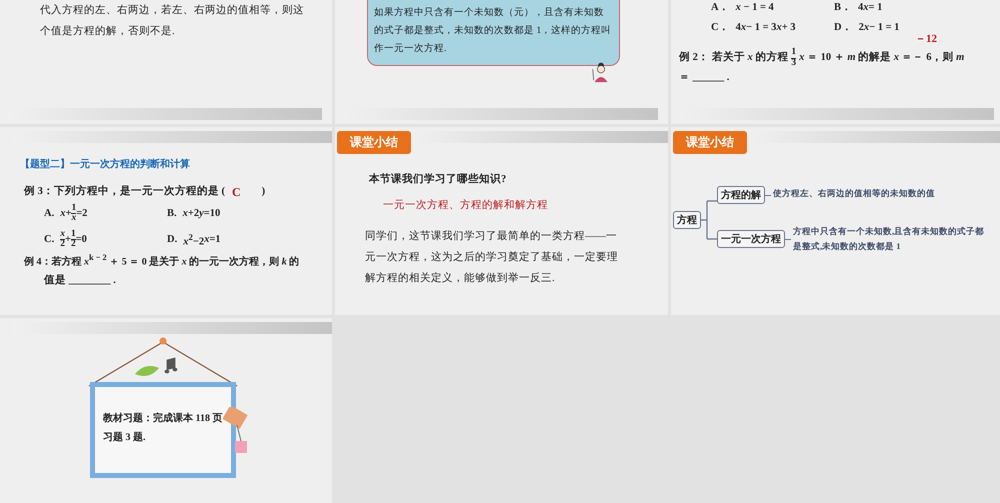 This screenshot has width=1000, height=503. Describe the element at coordinates (854, 193) in the screenshot. I see `node-description: 使方程左、右两边的值相等的未知数的值` at that location.